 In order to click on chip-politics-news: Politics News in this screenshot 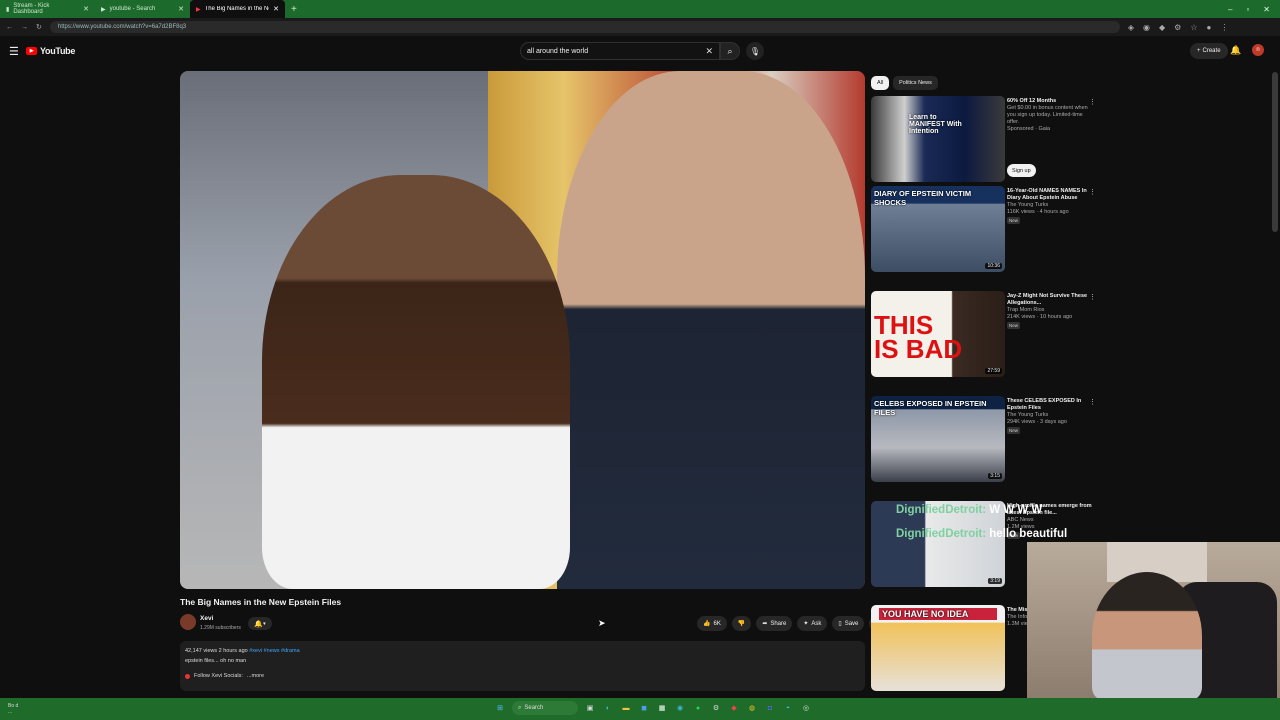, I will do `click(915, 83)`.